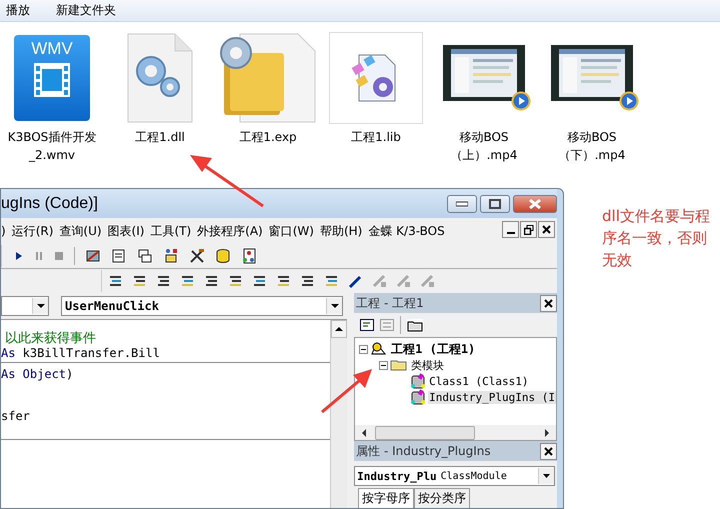 The width and height of the screenshot is (720, 509). I want to click on code-line: As k3BillTransfer.Bill, so click(80, 353).